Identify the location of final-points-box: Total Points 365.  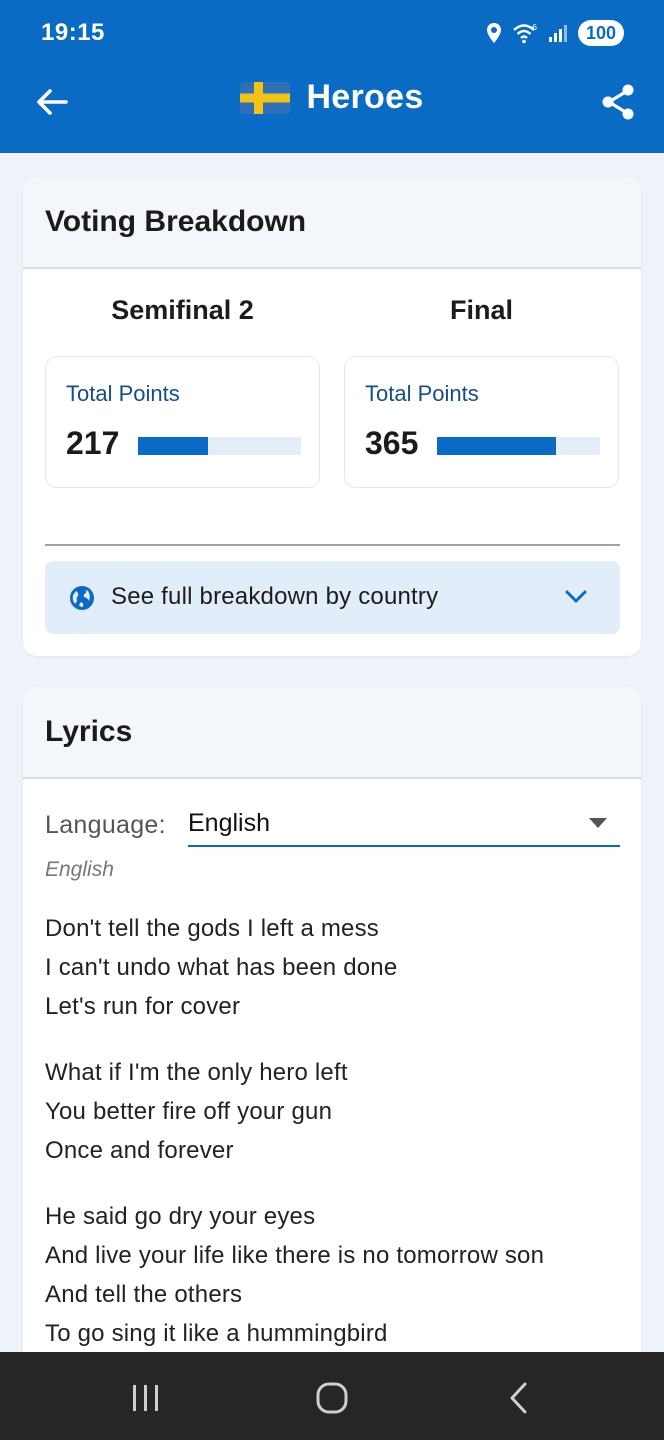
(481, 422).